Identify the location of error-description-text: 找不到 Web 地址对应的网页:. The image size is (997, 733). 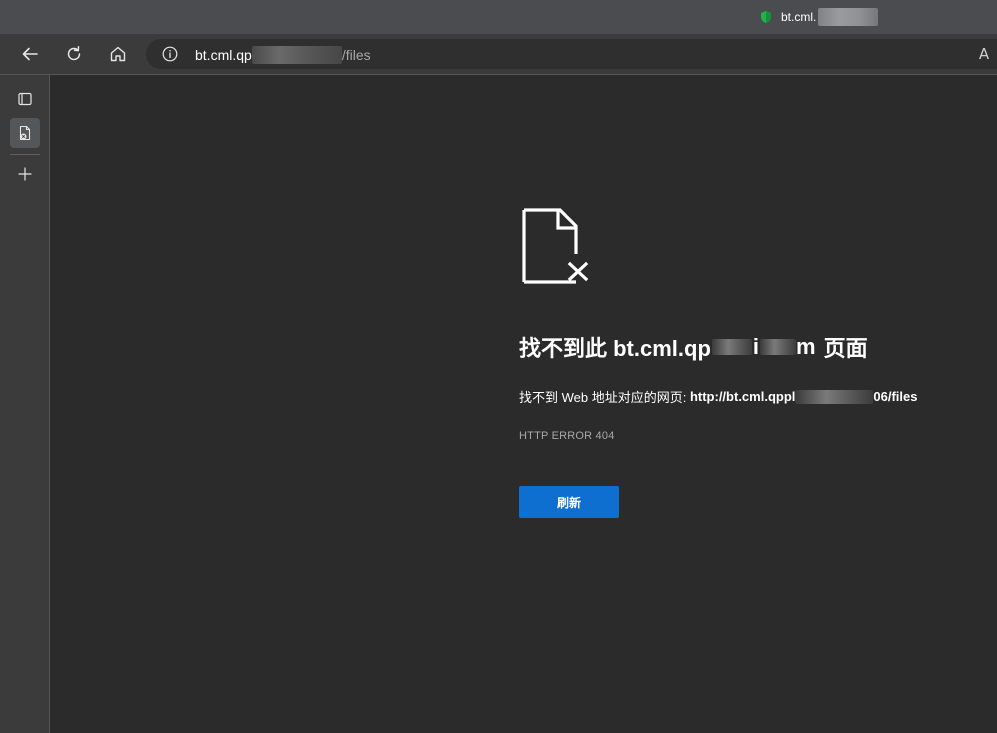
(604, 397).